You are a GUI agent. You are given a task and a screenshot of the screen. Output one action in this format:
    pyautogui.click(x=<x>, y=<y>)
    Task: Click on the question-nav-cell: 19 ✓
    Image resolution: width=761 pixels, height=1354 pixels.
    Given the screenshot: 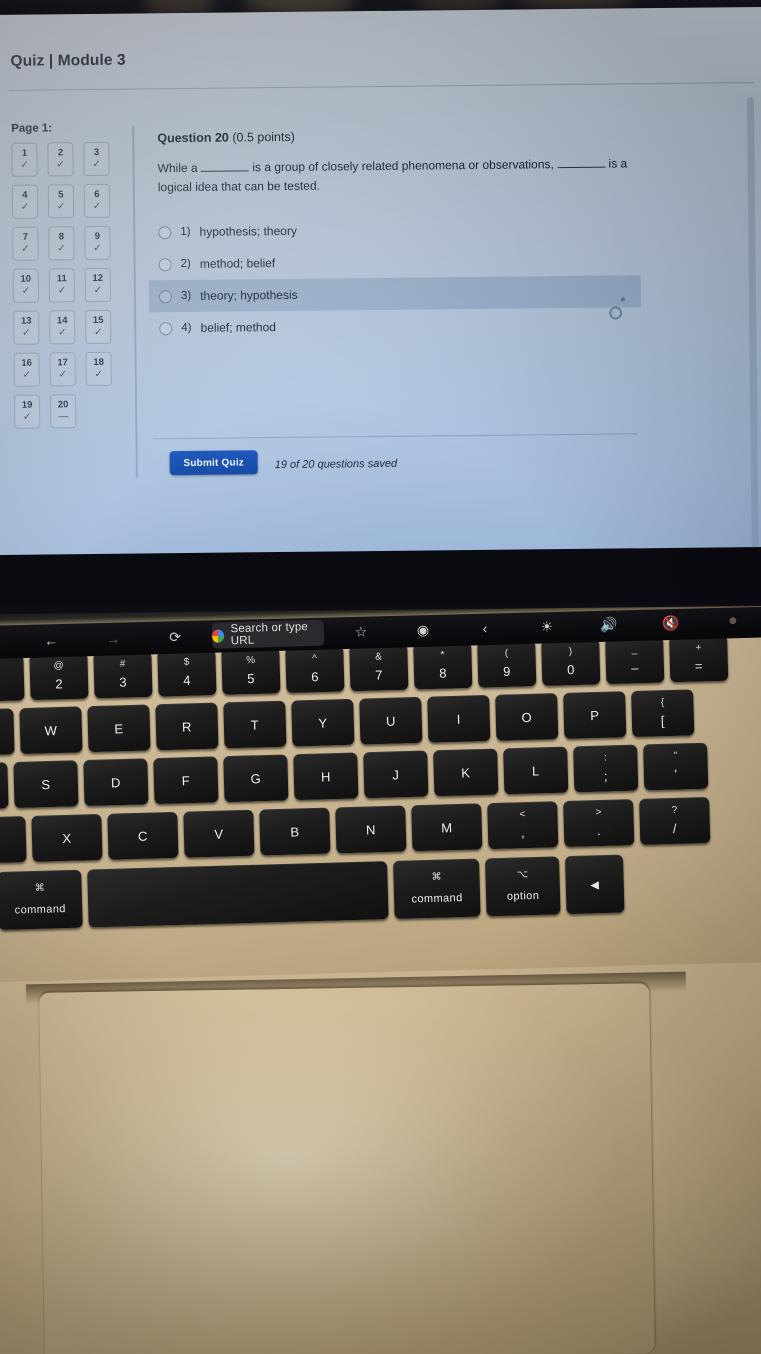 What is the action you would take?
    pyautogui.click(x=27, y=411)
    